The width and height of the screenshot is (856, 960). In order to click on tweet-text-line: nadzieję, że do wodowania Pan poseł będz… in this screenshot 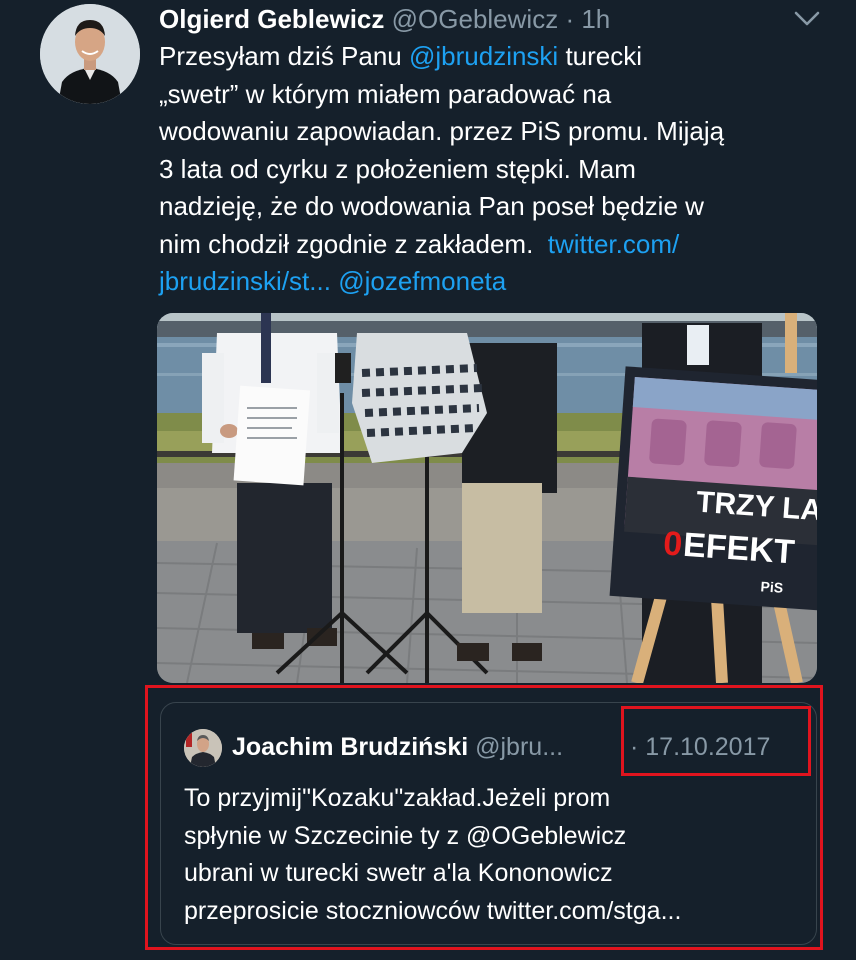, I will do `click(484, 207)`.